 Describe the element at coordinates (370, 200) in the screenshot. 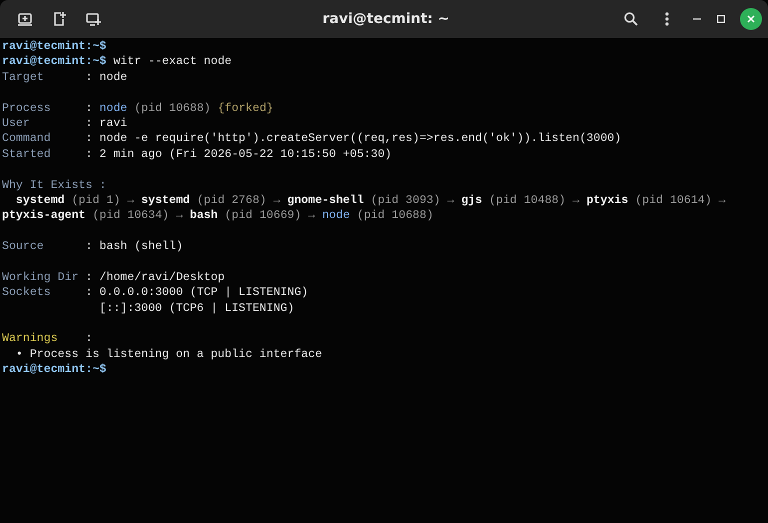

I see `terminal-line: systemd (pid 1) → systemd (pid 2768) → gnome-shell (pid 3093) → gjs (pid 10488) → ptyxis (pid 10614) →` at that location.